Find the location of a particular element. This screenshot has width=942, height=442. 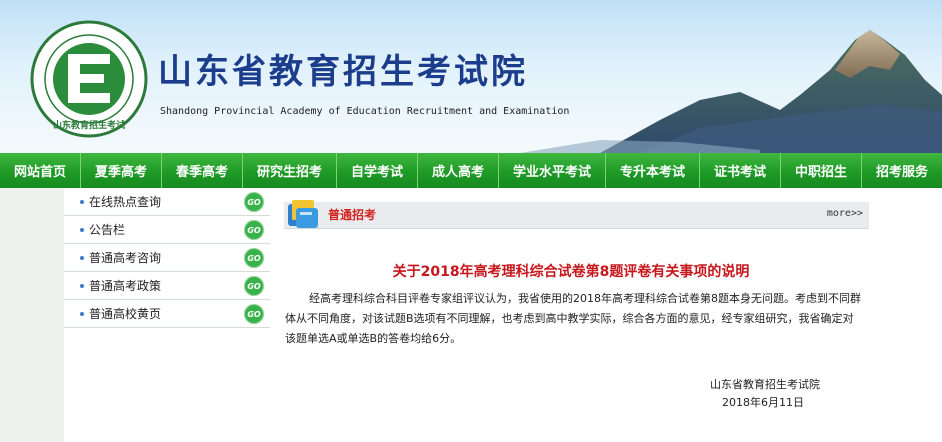

nav-item-self-study-exam: 自学考试 is located at coordinates (377, 170).